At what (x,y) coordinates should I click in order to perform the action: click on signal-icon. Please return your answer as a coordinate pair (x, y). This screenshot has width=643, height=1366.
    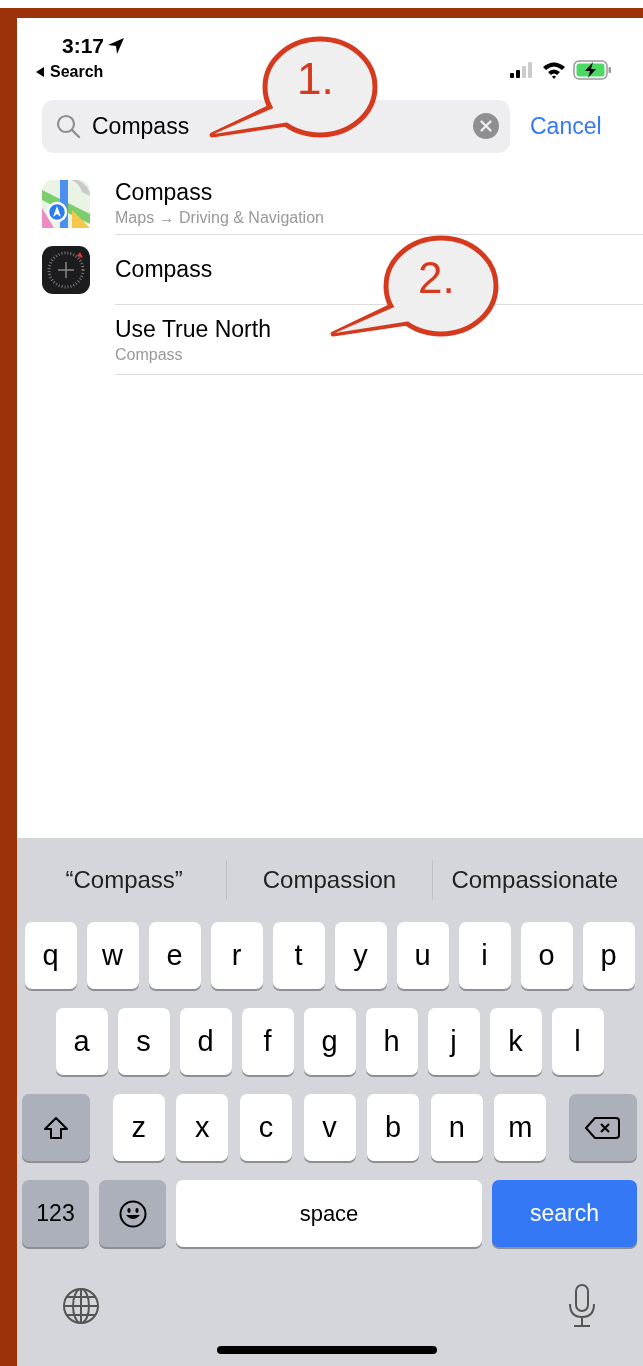
    Looking at the image, I should click on (522, 70).